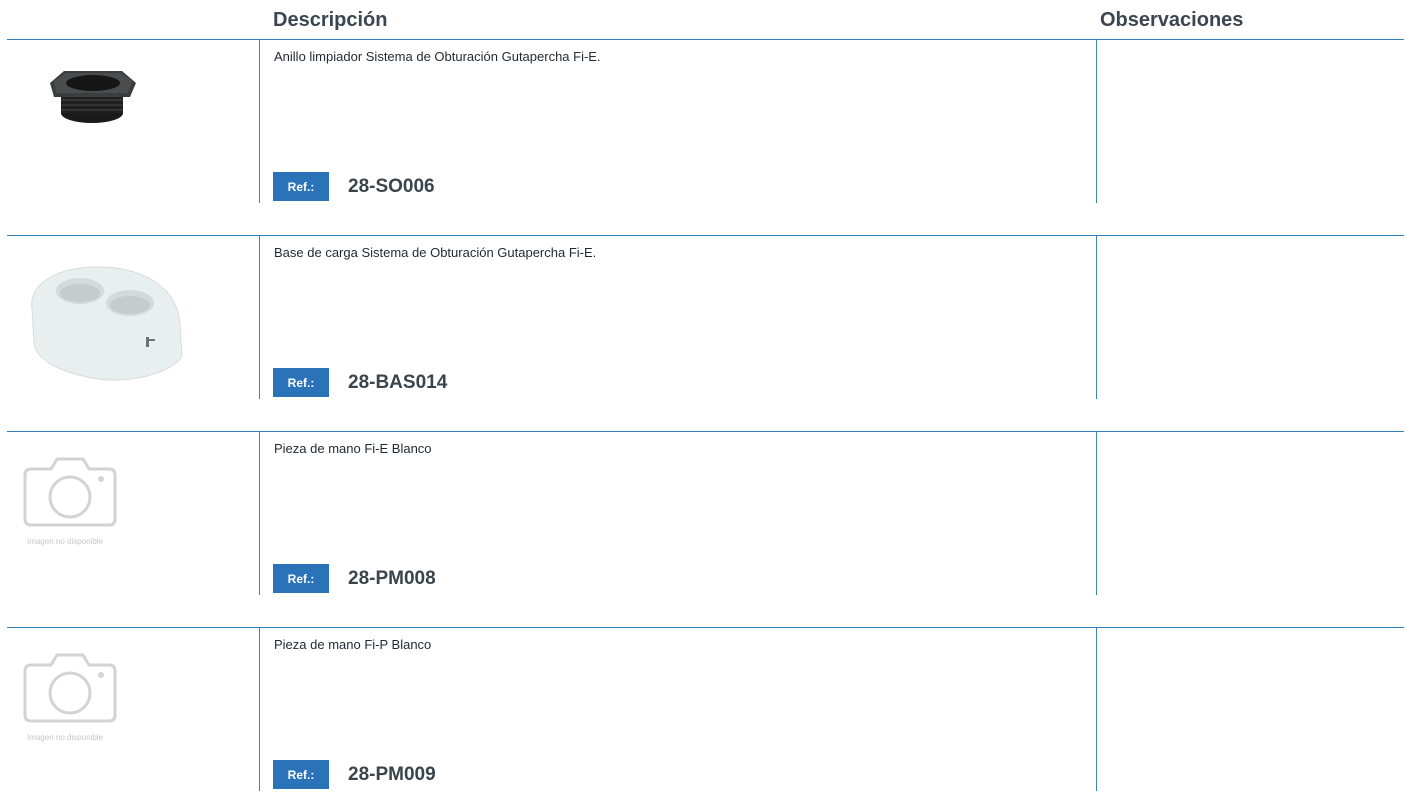 The image size is (1407, 793). What do you see at coordinates (353, 448) in the screenshot?
I see `product-description: Pieza de mano Fi-E Blanco` at bounding box center [353, 448].